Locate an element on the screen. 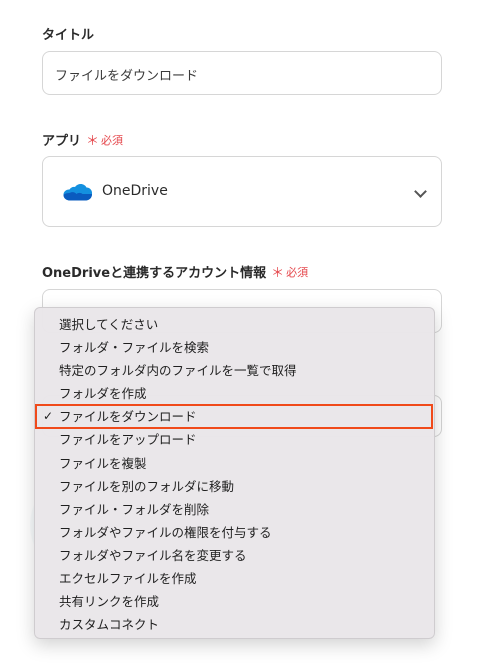  account-label-text: OneDriveと連携するアカウント情報 is located at coordinates (154, 273).